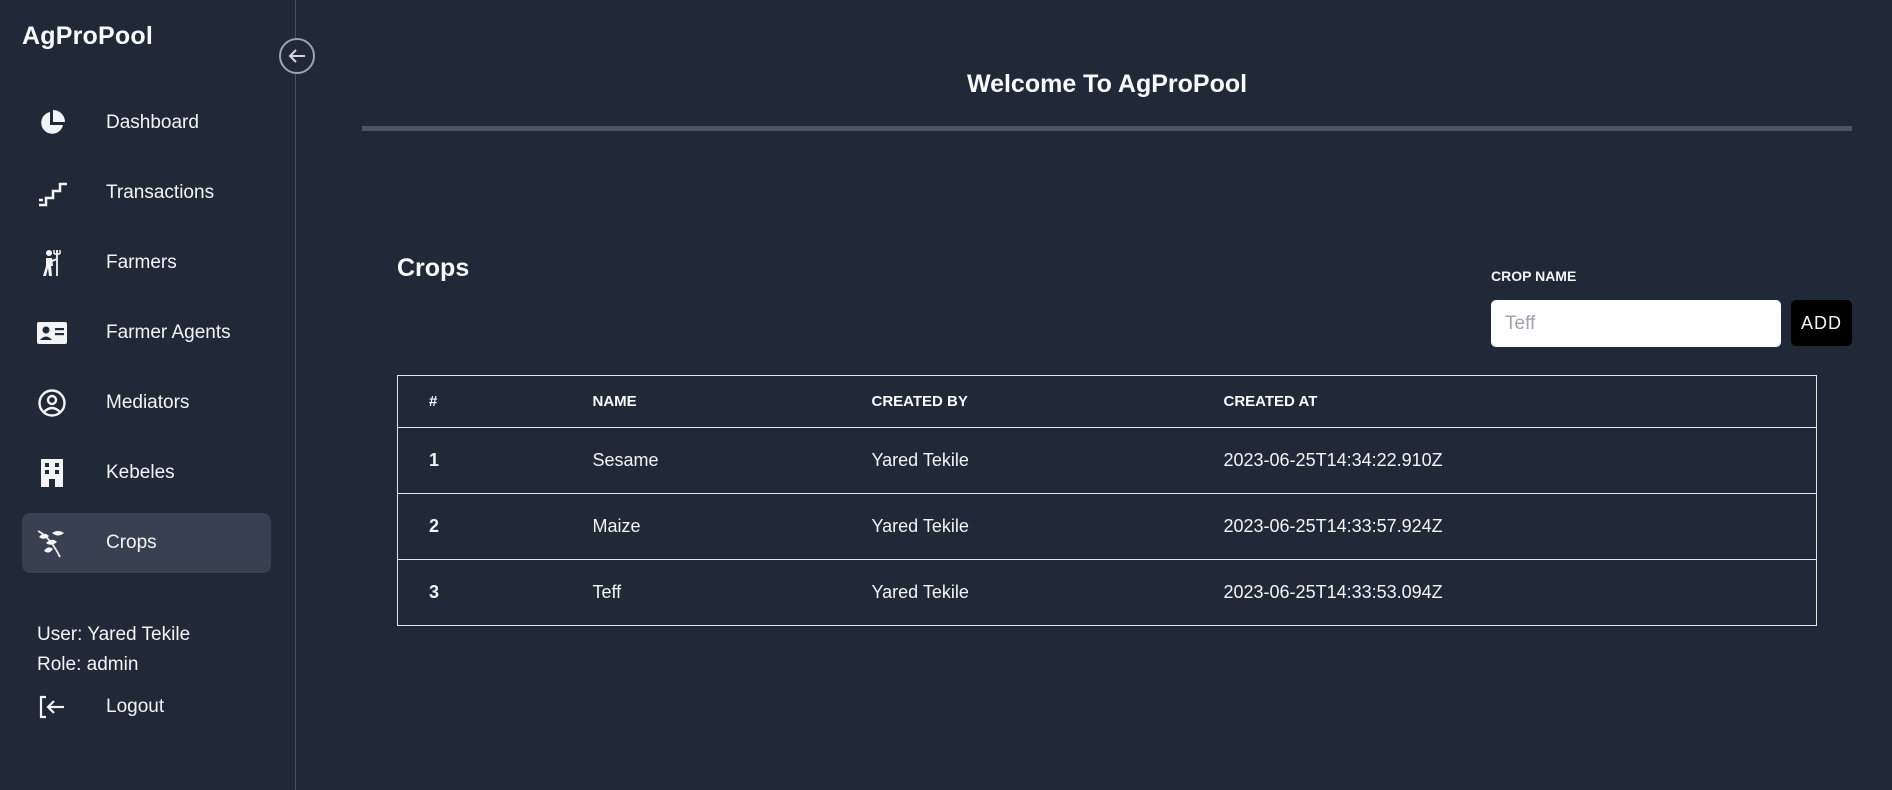 The height and width of the screenshot is (790, 1892). I want to click on column-header-name: NAME, so click(732, 401).